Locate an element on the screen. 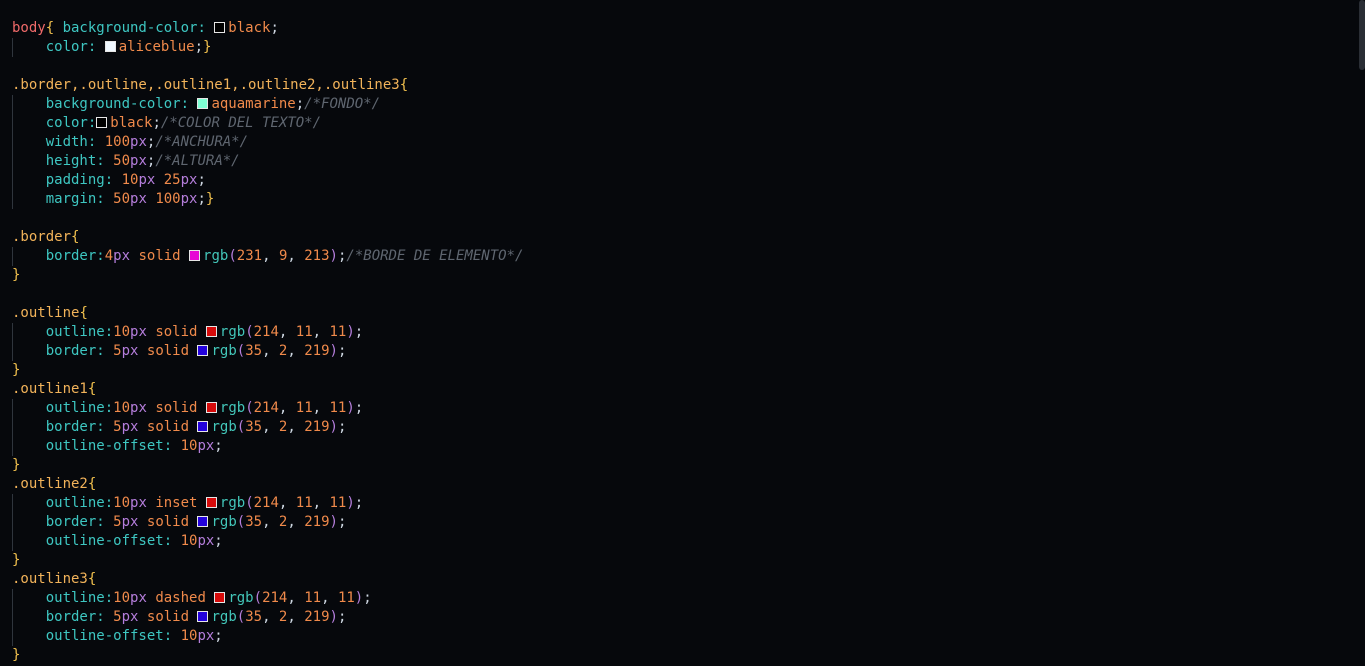  code-token-sel: .outline1 is located at coordinates (50, 389).